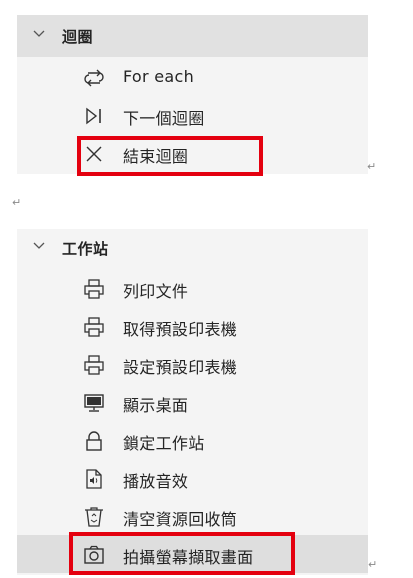 The width and height of the screenshot is (413, 578). What do you see at coordinates (156, 481) in the screenshot?
I see `action-label: 播放音效` at bounding box center [156, 481].